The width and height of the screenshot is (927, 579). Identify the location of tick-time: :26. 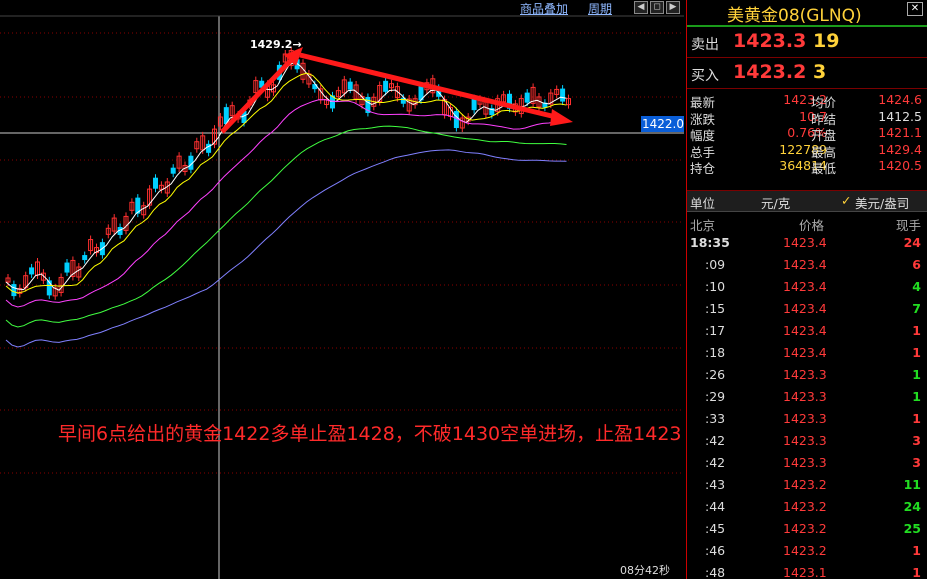
(715, 374).